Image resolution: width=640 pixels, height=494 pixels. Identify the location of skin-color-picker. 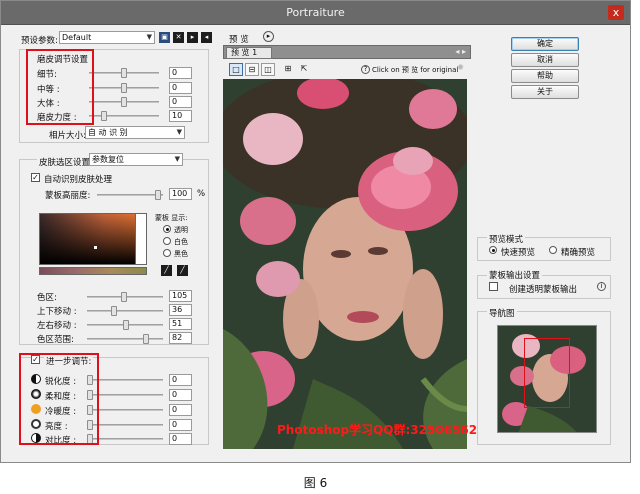
(93, 239).